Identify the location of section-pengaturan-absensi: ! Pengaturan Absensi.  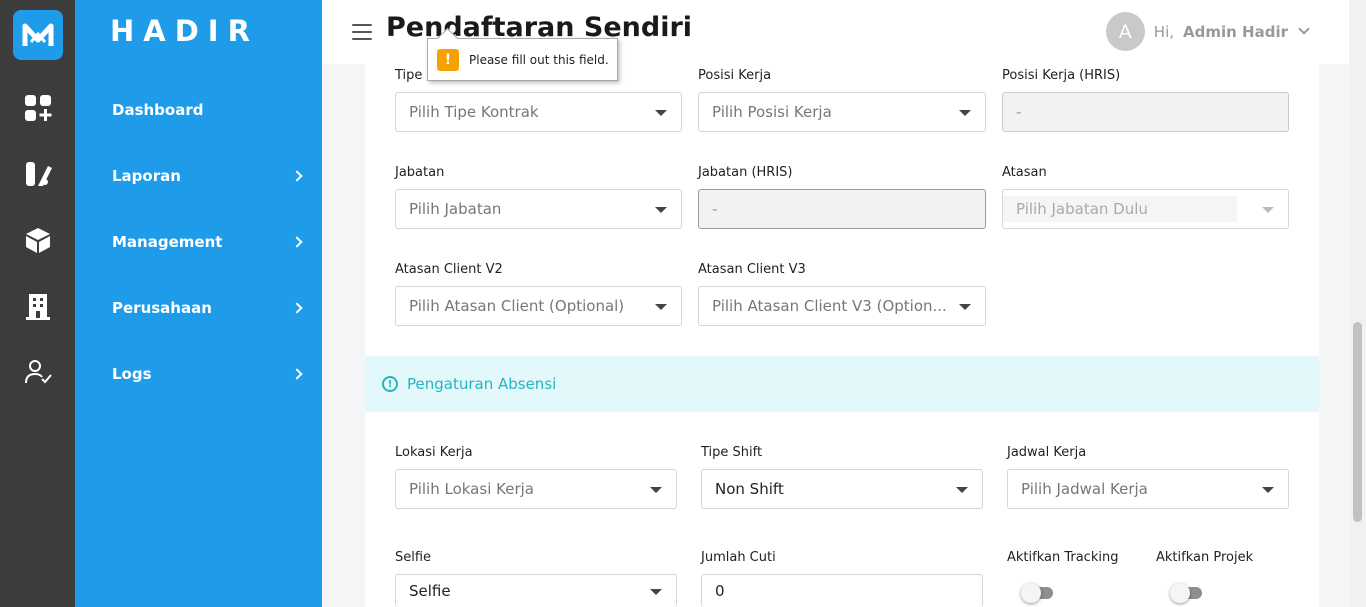
(842, 384).